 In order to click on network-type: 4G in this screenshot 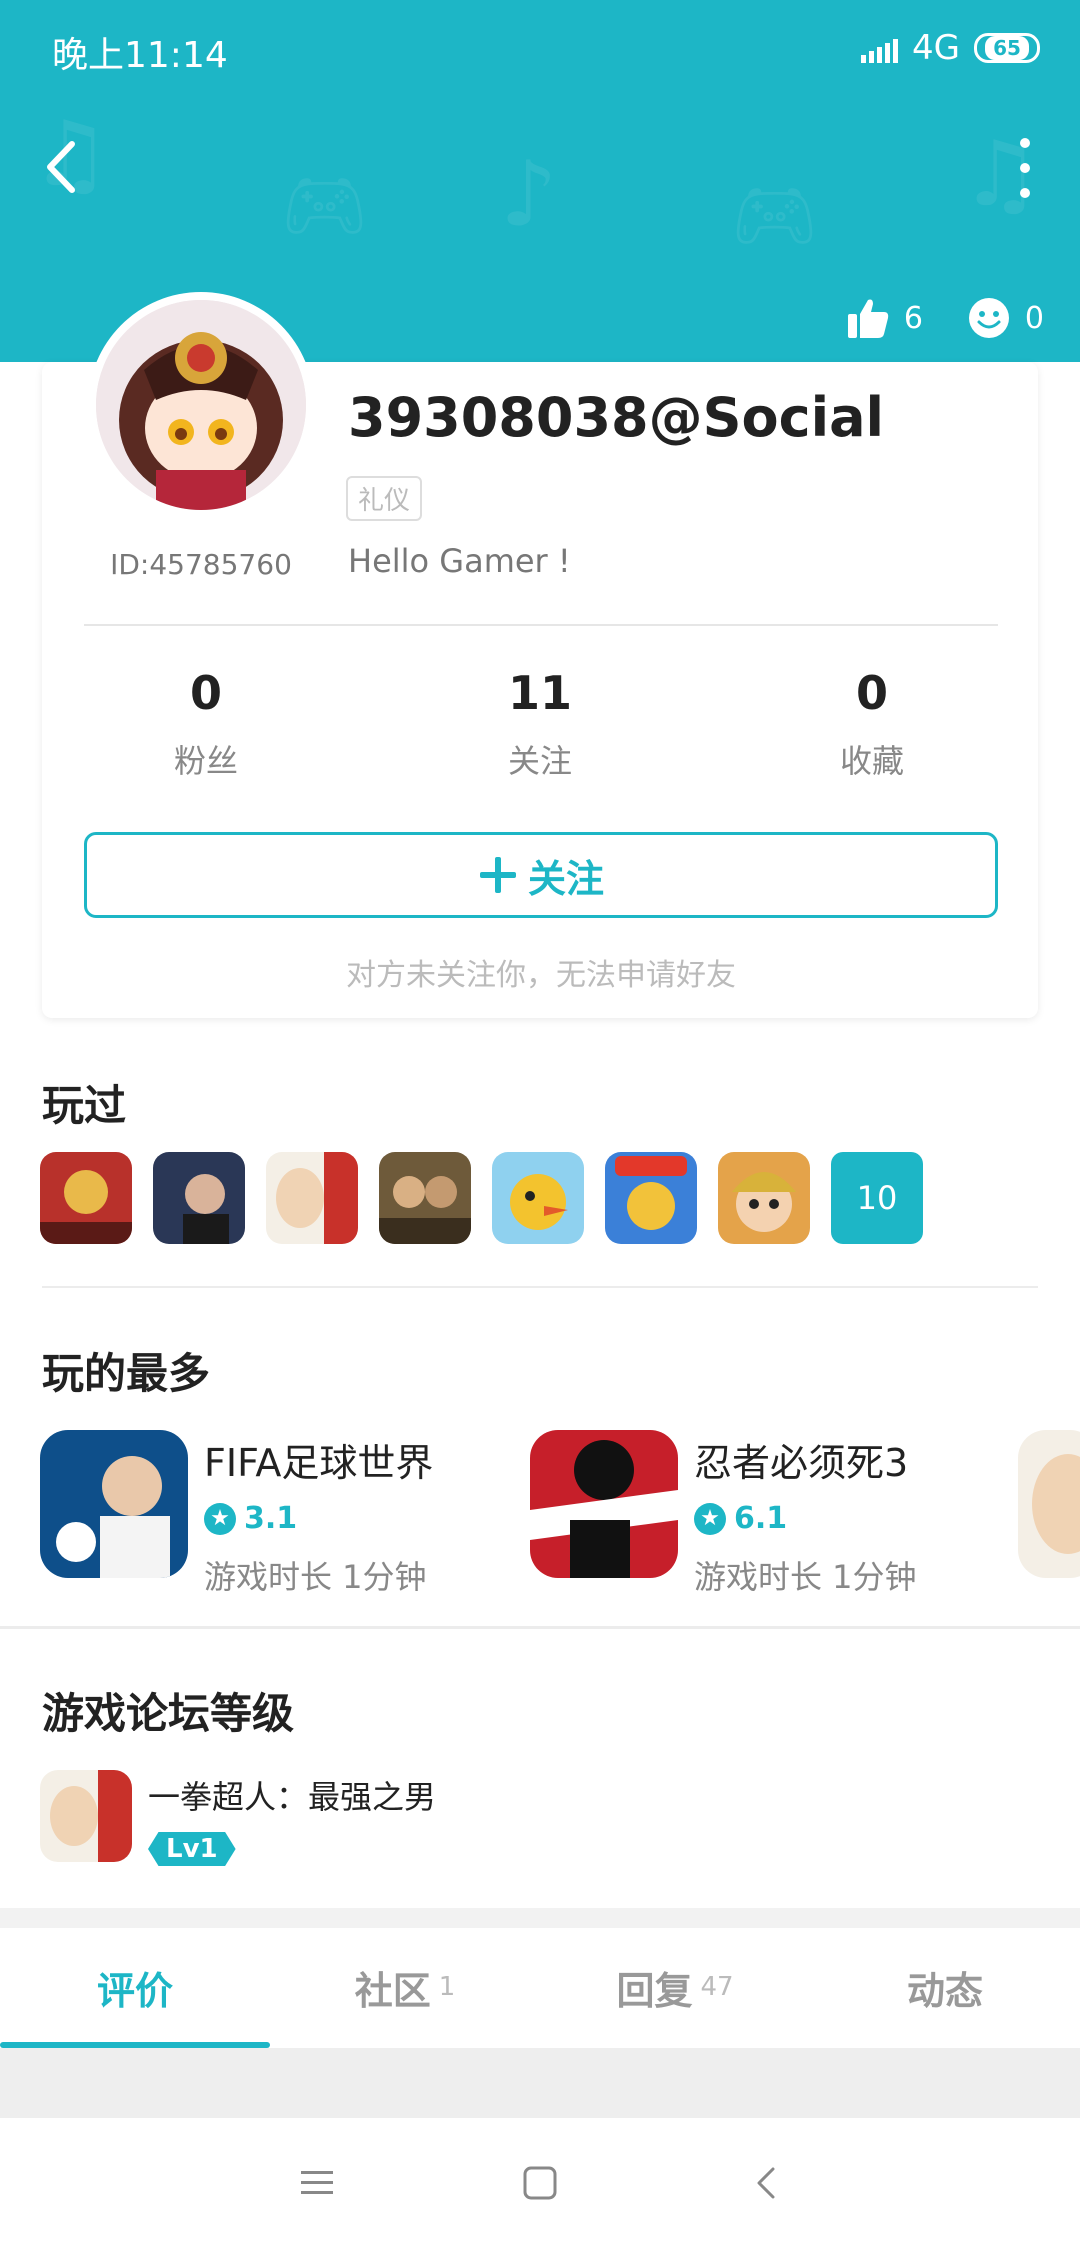, I will do `click(936, 48)`.